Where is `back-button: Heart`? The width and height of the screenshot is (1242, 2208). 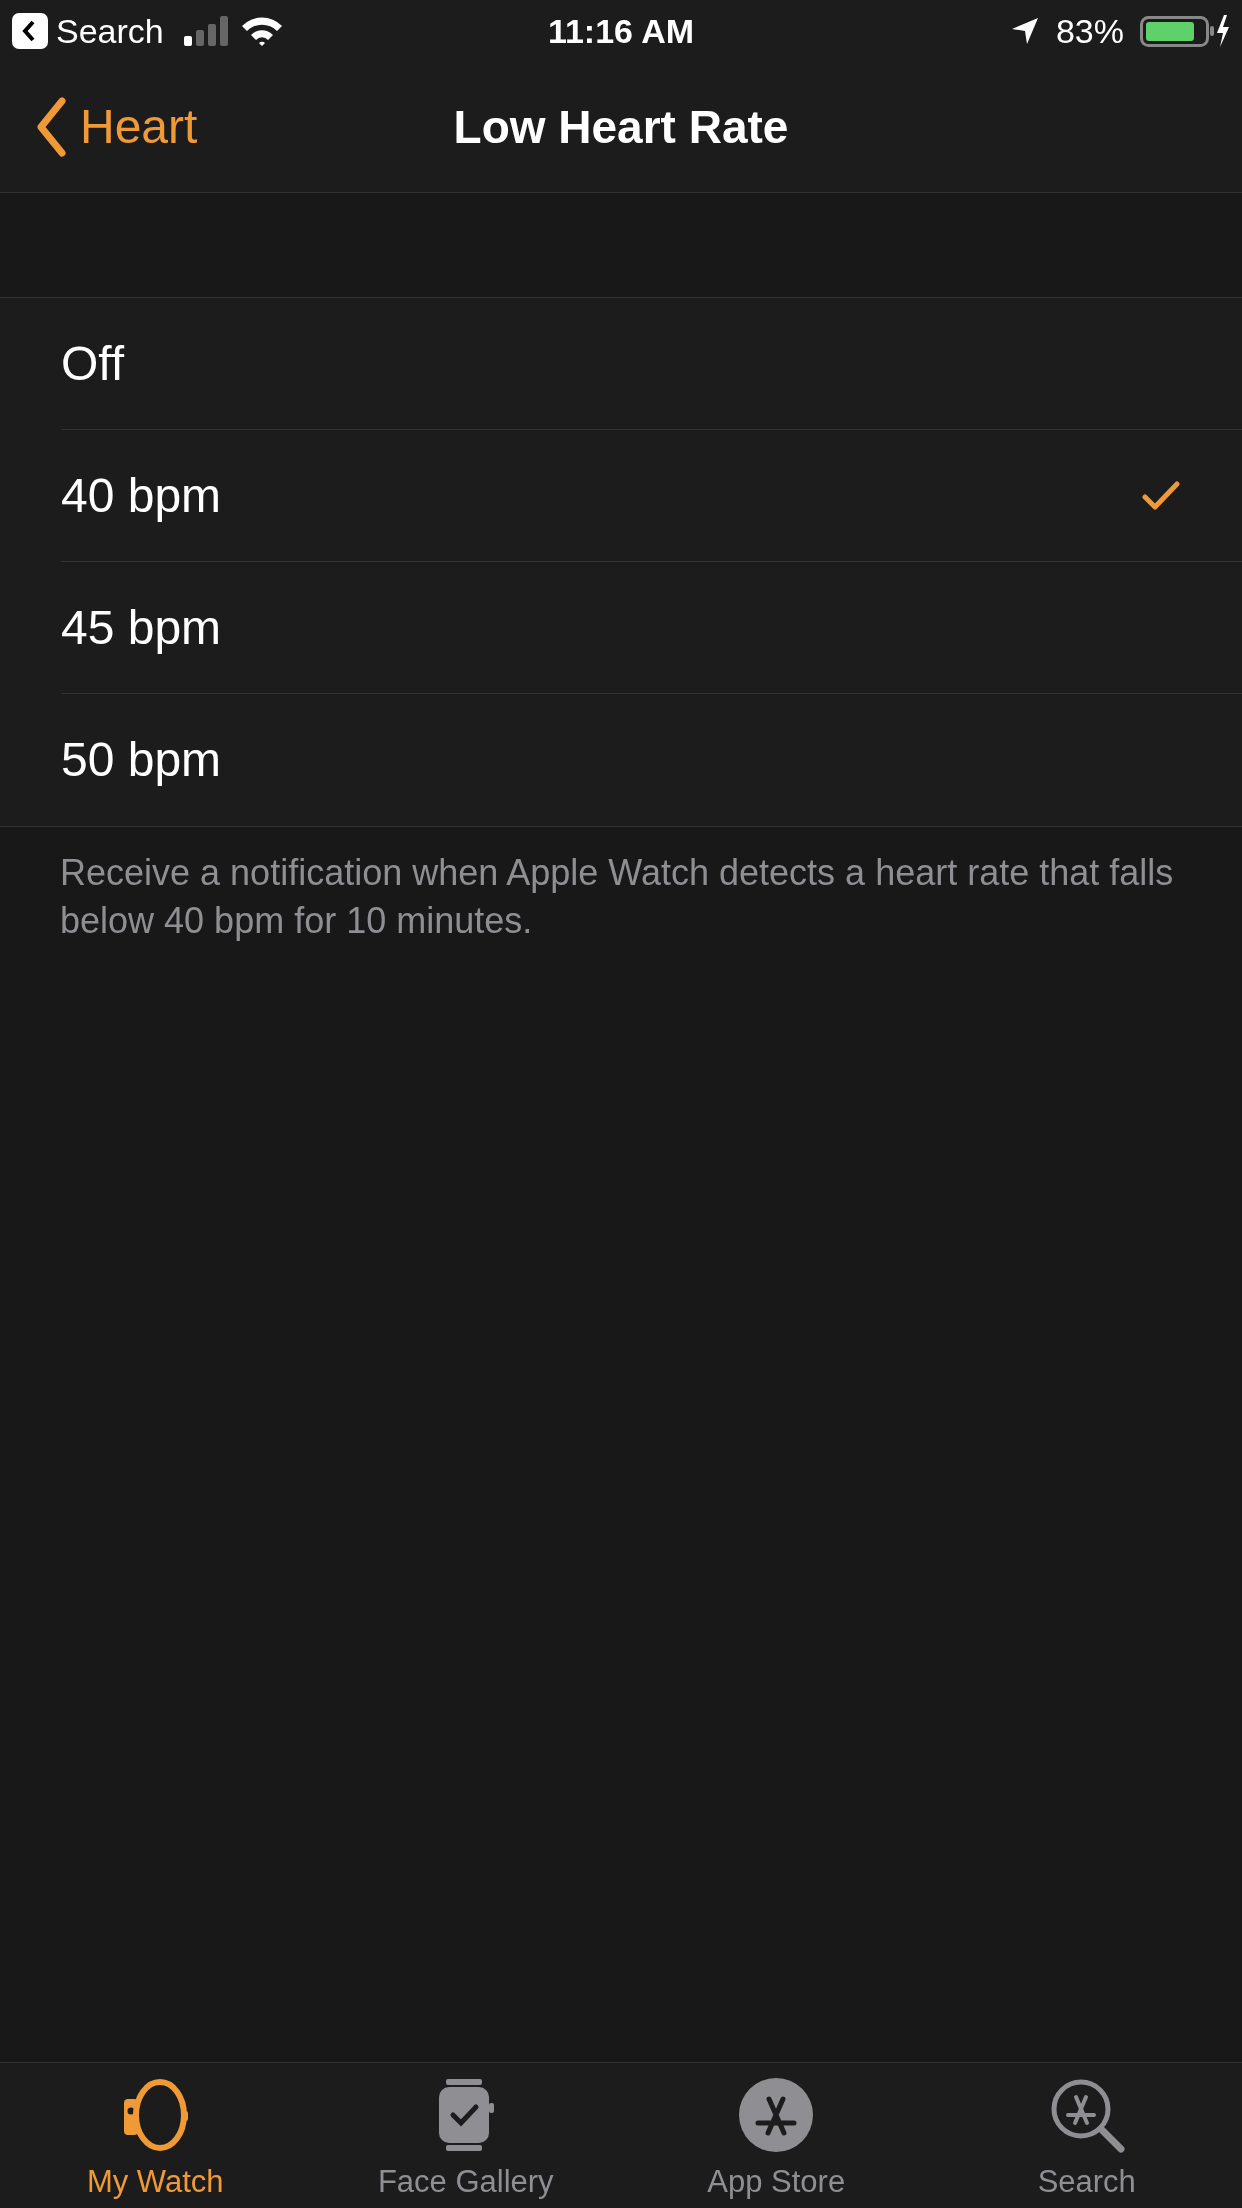
back-button: Heart is located at coordinates (99, 127).